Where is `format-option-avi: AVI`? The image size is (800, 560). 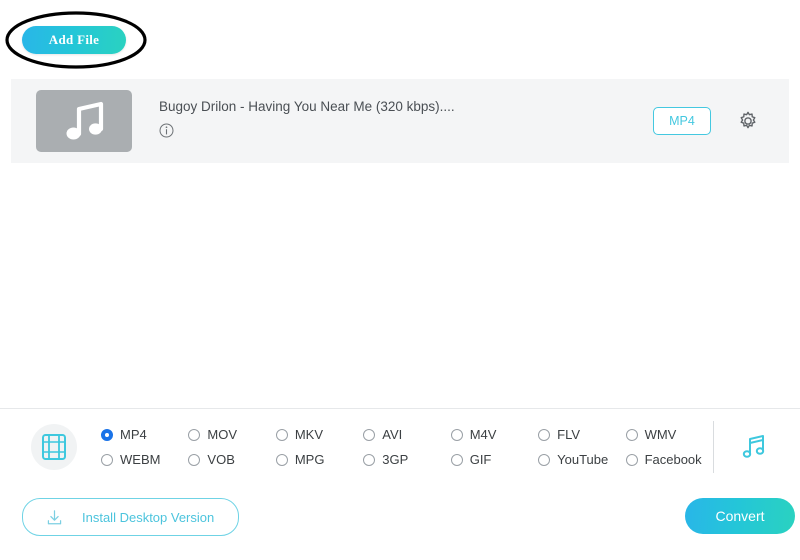
format-option-avi: AVI is located at coordinates (406, 434).